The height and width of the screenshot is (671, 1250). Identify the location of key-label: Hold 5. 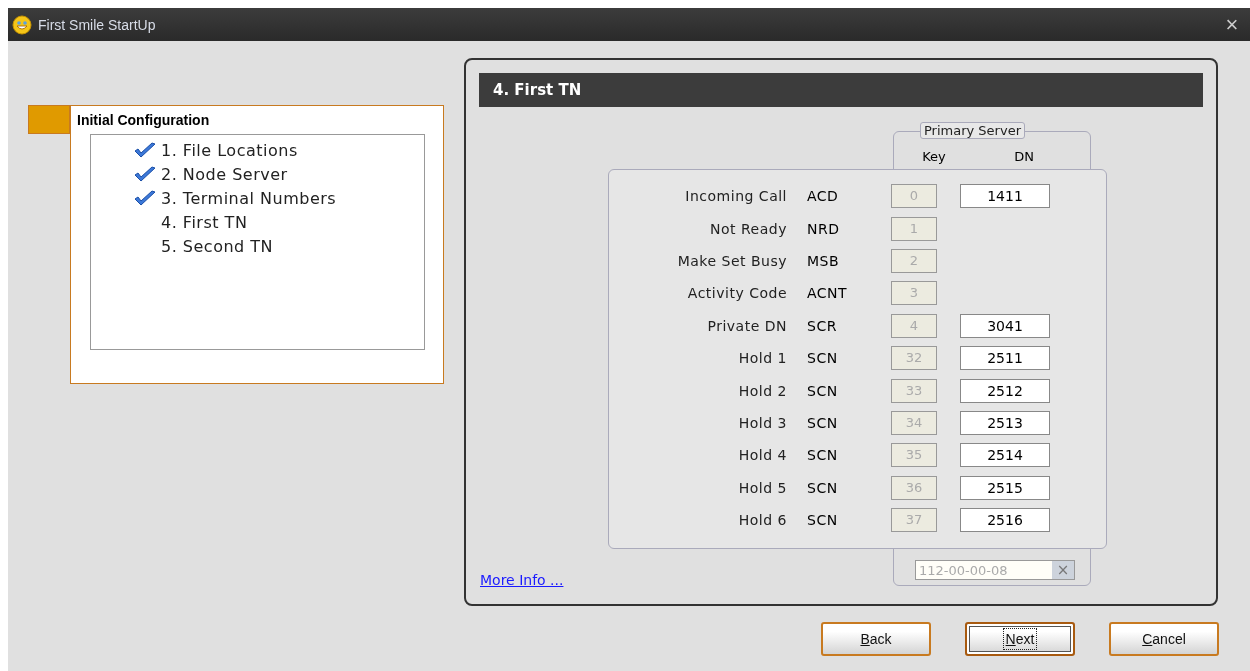
(762, 487).